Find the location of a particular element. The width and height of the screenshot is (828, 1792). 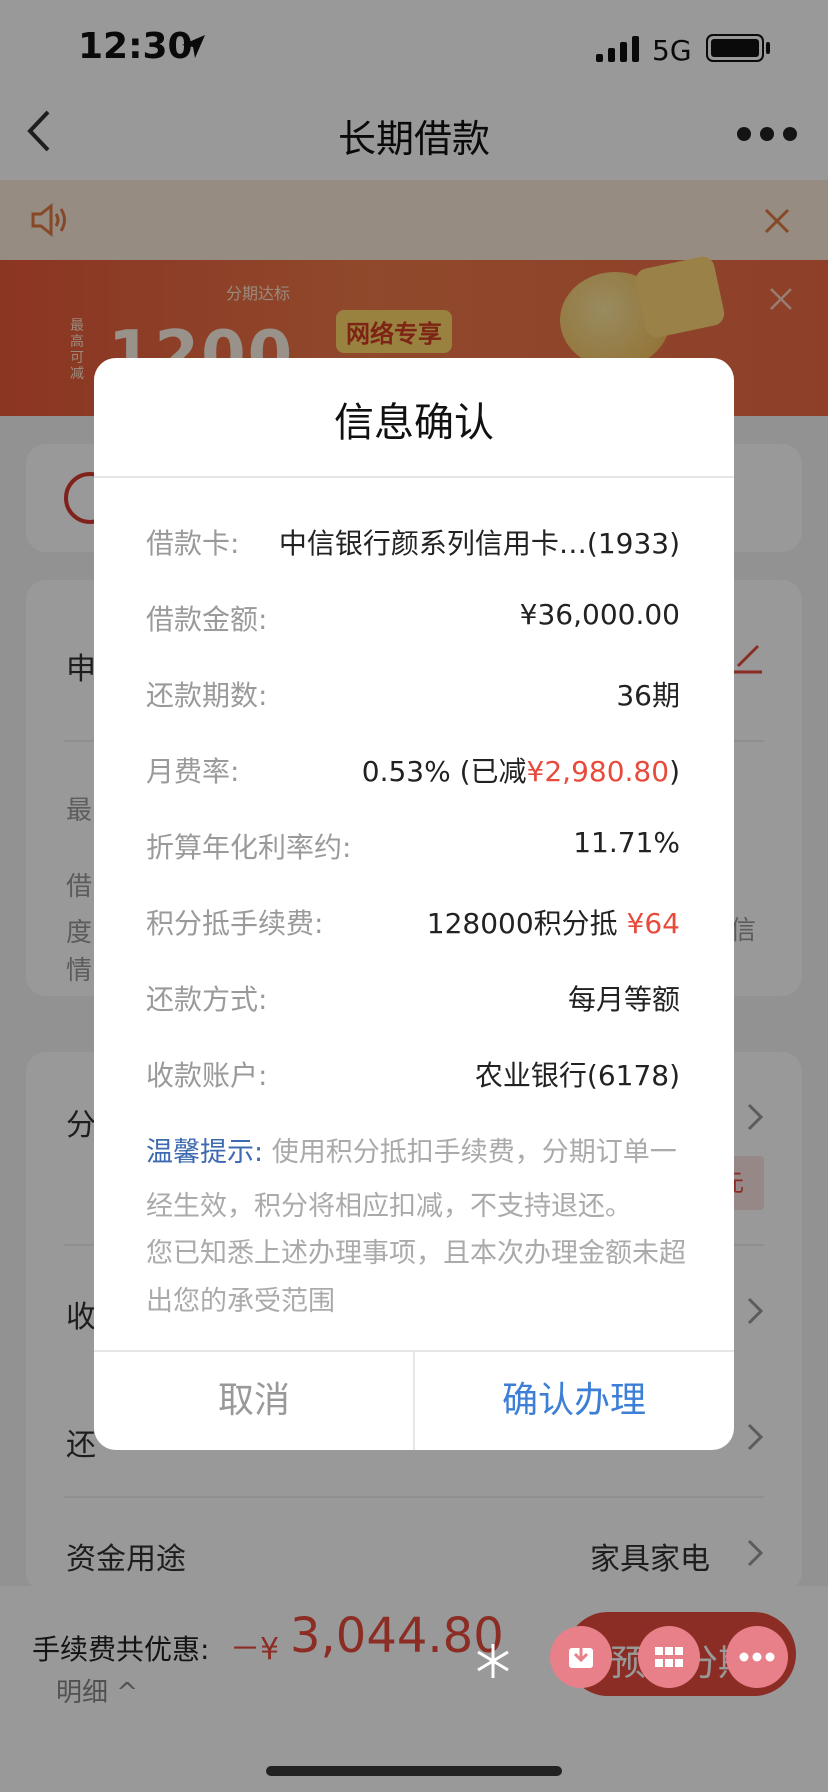

row-label: 折算年化利率约: is located at coordinates (249, 847).